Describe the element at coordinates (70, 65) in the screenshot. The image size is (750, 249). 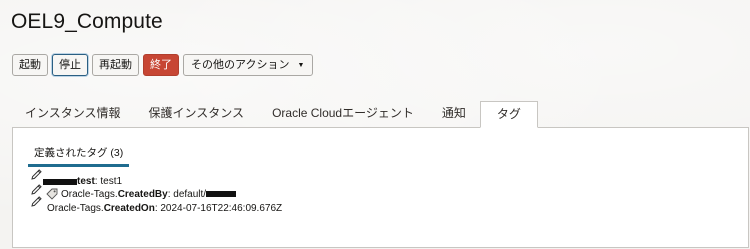
I see `stop-button: 停止` at that location.